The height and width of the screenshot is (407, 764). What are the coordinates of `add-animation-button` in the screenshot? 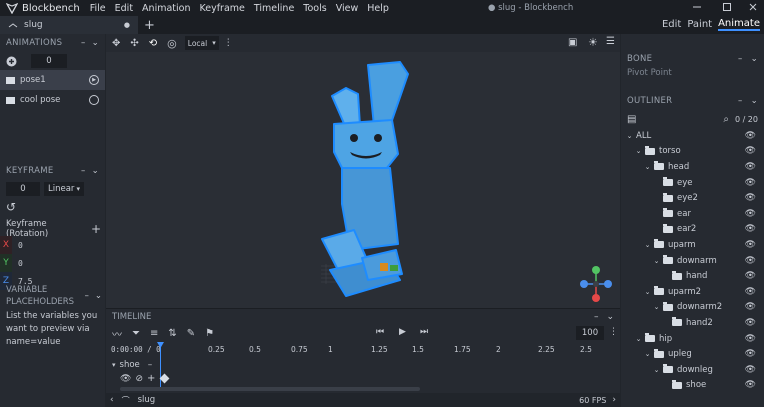 It's located at (11, 61).